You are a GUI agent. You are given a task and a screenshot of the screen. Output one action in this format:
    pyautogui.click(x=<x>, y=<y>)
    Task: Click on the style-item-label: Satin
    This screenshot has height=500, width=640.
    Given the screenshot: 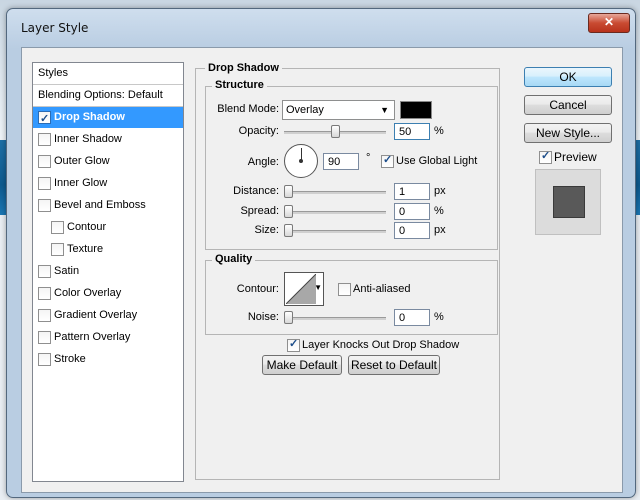 What is the action you would take?
    pyautogui.click(x=67, y=271)
    